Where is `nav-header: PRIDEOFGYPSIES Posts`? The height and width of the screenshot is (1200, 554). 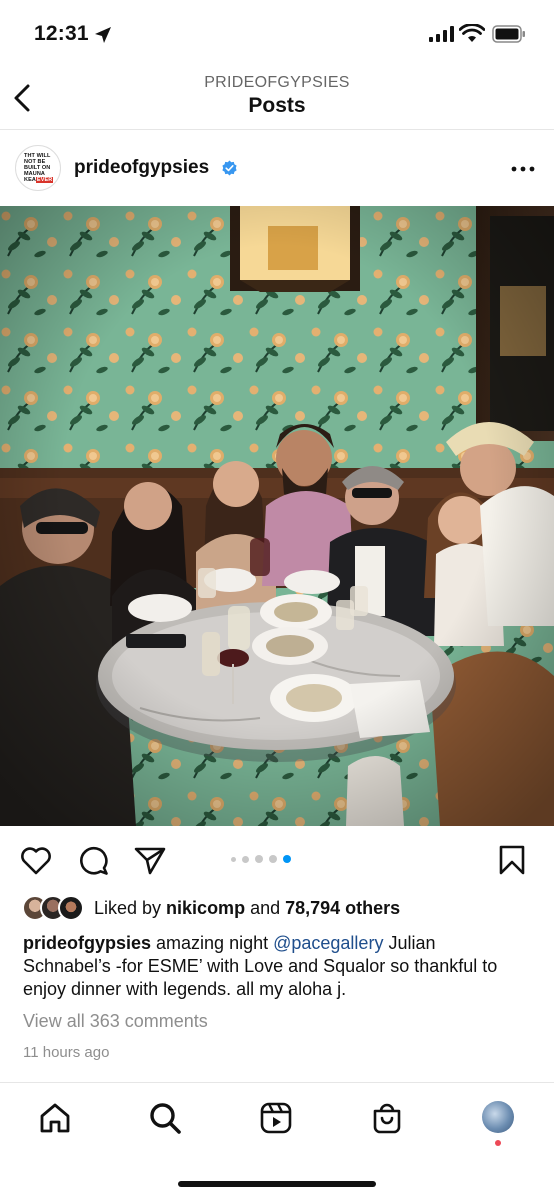
nav-header: PRIDEOFGYPSIES Posts is located at coordinates (277, 98).